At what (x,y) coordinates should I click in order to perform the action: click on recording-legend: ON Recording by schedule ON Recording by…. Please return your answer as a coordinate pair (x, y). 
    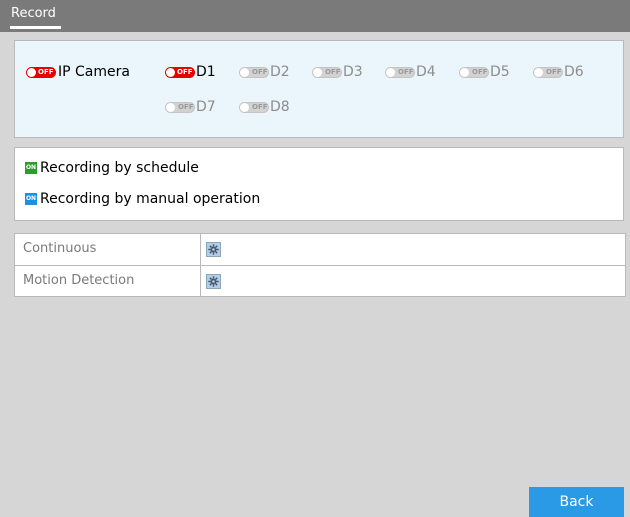
    Looking at the image, I should click on (319, 184).